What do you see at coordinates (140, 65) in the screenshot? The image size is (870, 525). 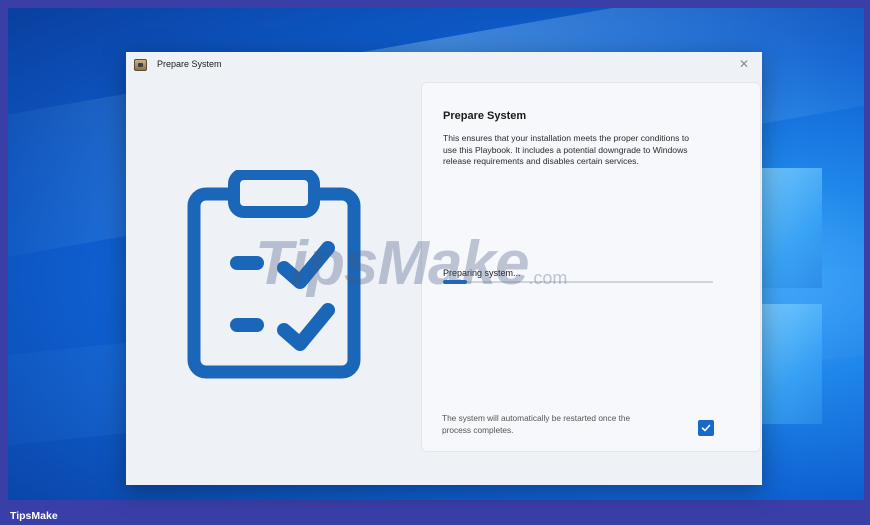 I see `app-package-icon` at bounding box center [140, 65].